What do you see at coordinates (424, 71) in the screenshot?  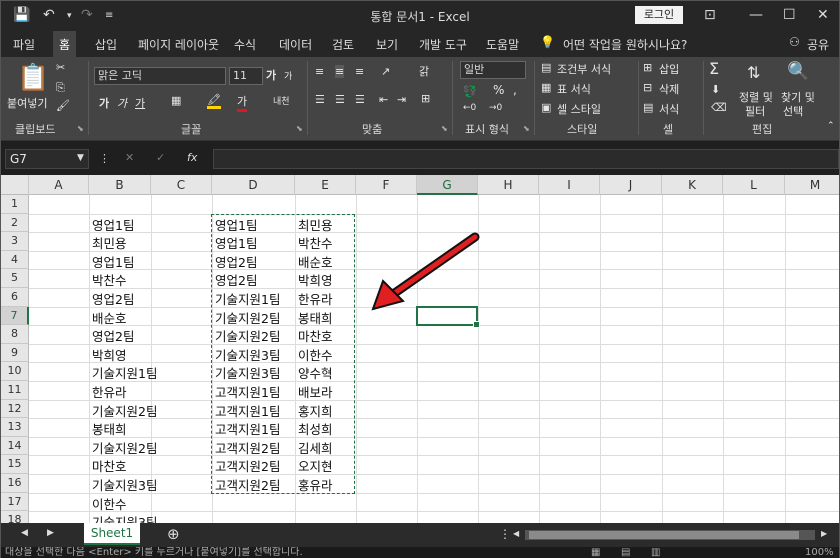 I see `wrap-text-button: 갉` at bounding box center [424, 71].